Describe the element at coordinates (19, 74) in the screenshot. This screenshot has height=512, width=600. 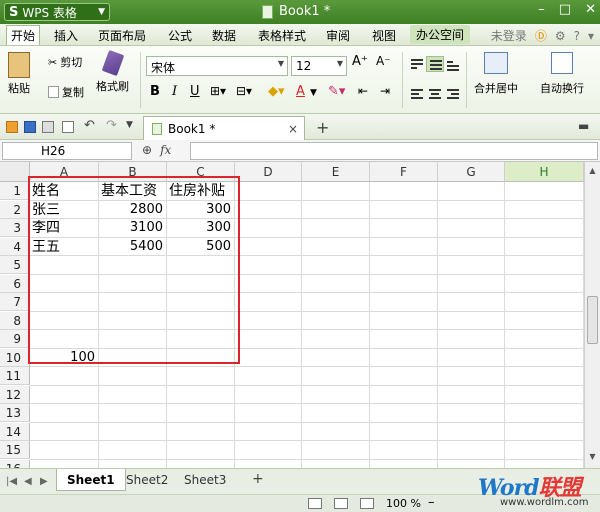
I see `paste-button: 粘贴` at that location.